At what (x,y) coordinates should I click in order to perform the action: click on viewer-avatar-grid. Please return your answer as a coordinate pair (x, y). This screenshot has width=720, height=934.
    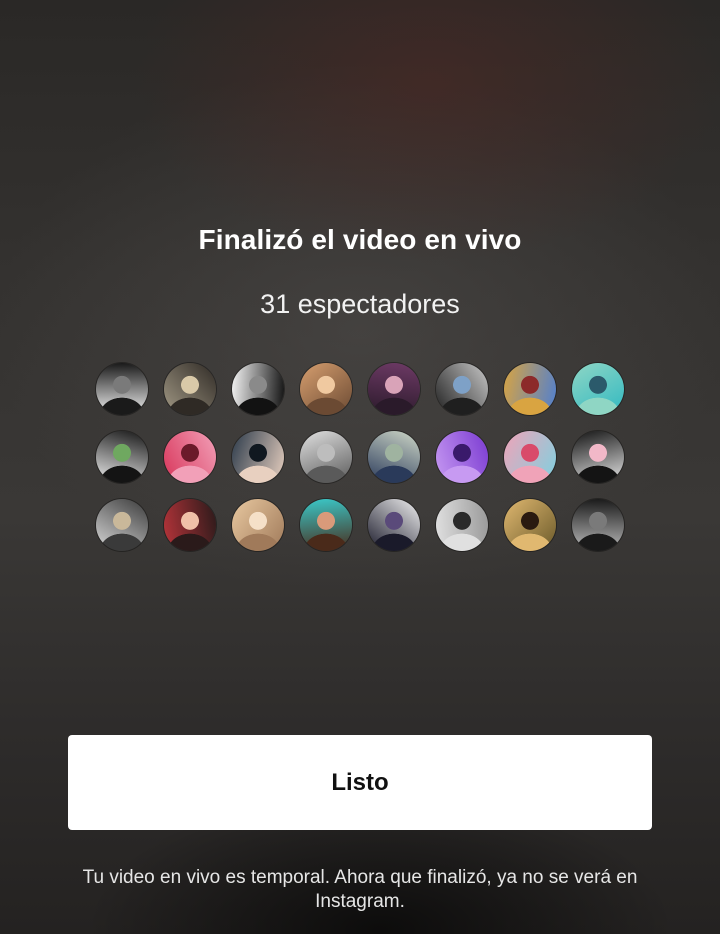
    Looking at the image, I should click on (361, 457).